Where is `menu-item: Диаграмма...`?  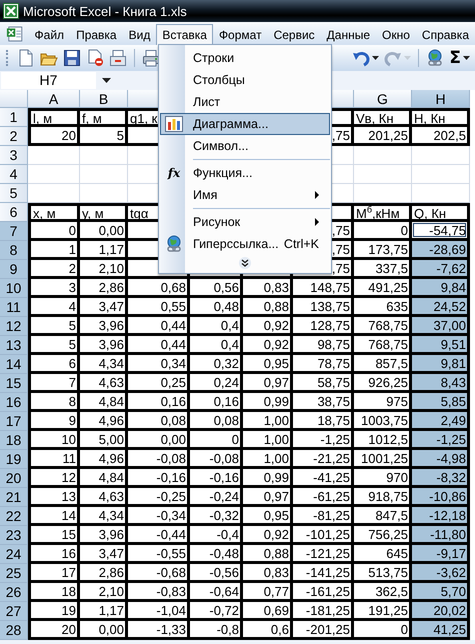
menu-item: Диаграмма... is located at coordinates (245, 124).